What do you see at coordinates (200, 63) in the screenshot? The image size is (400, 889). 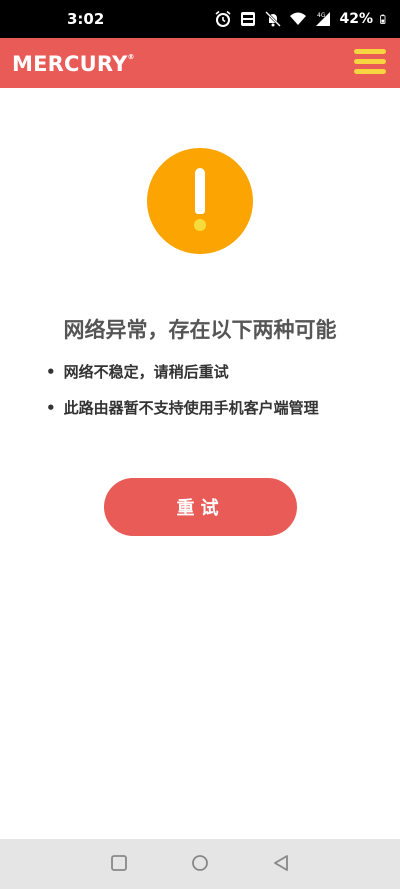 I see `app-header: MERCURY®` at bounding box center [200, 63].